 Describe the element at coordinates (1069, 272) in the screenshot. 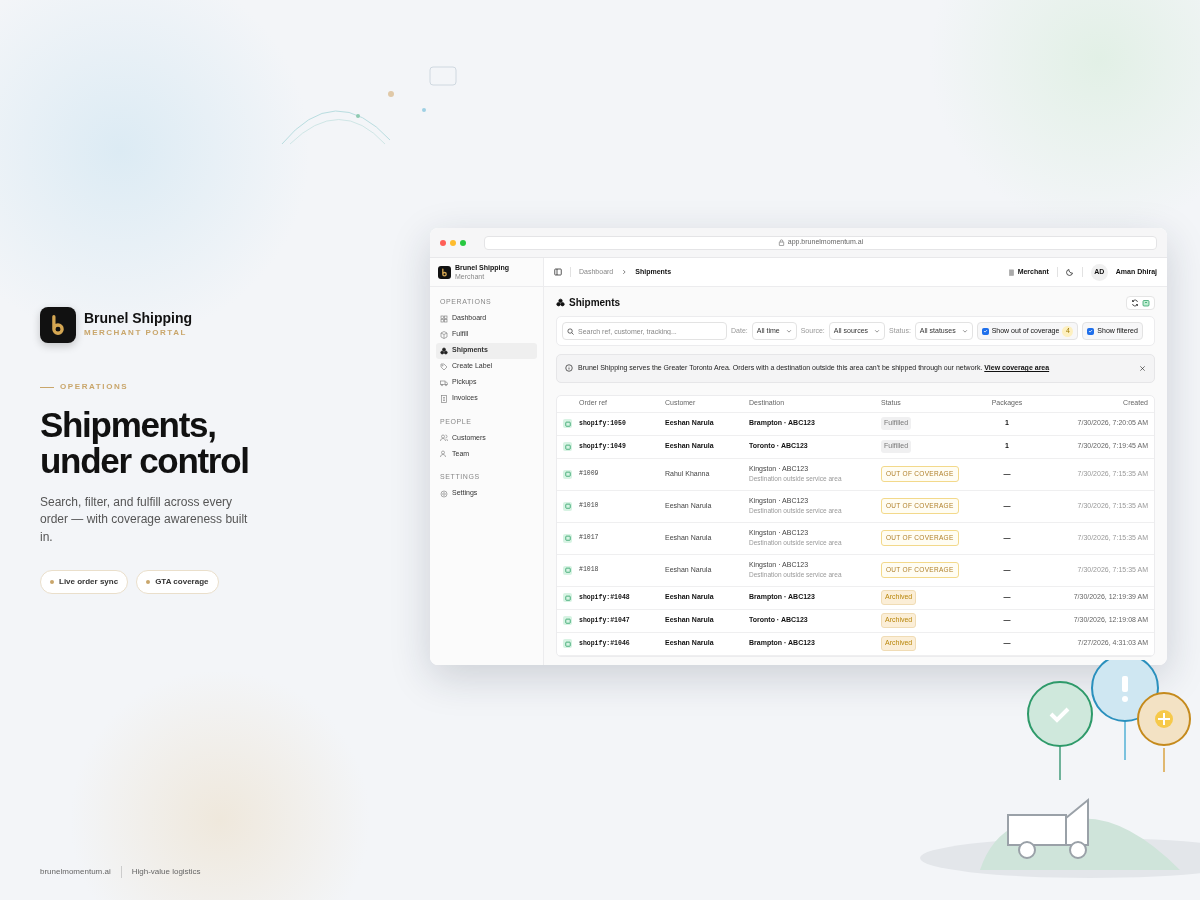

I see `moon-icon` at that location.